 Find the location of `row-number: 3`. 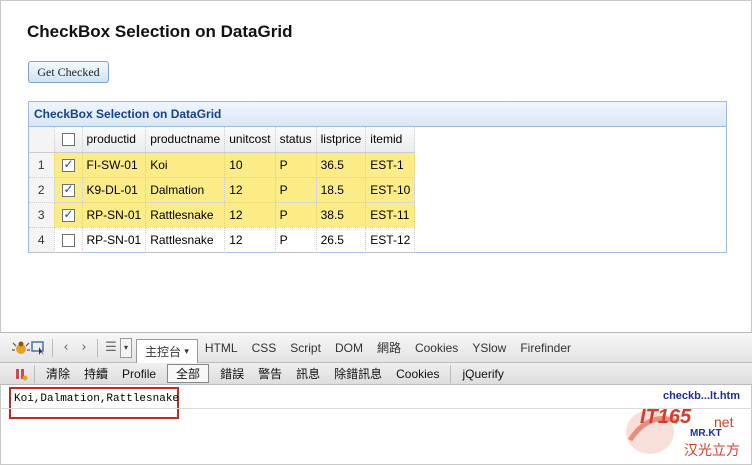

row-number: 3 is located at coordinates (42, 215).